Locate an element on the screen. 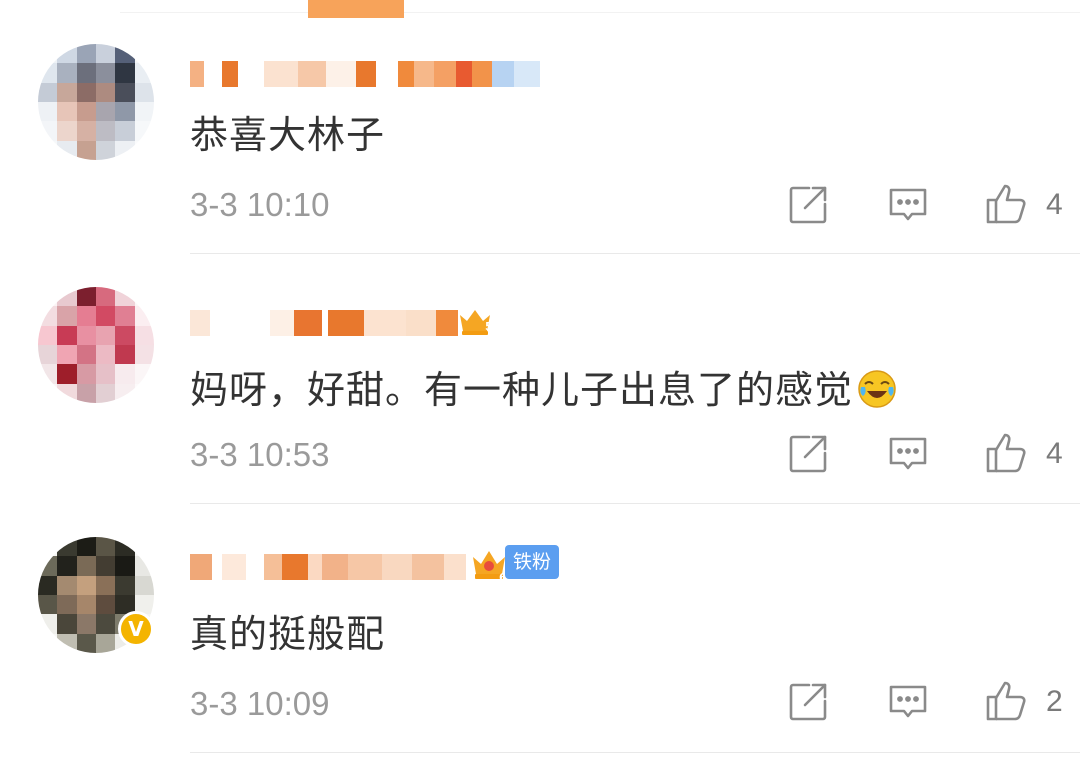  crown-level-6-icon: 6 is located at coordinates (489, 565).